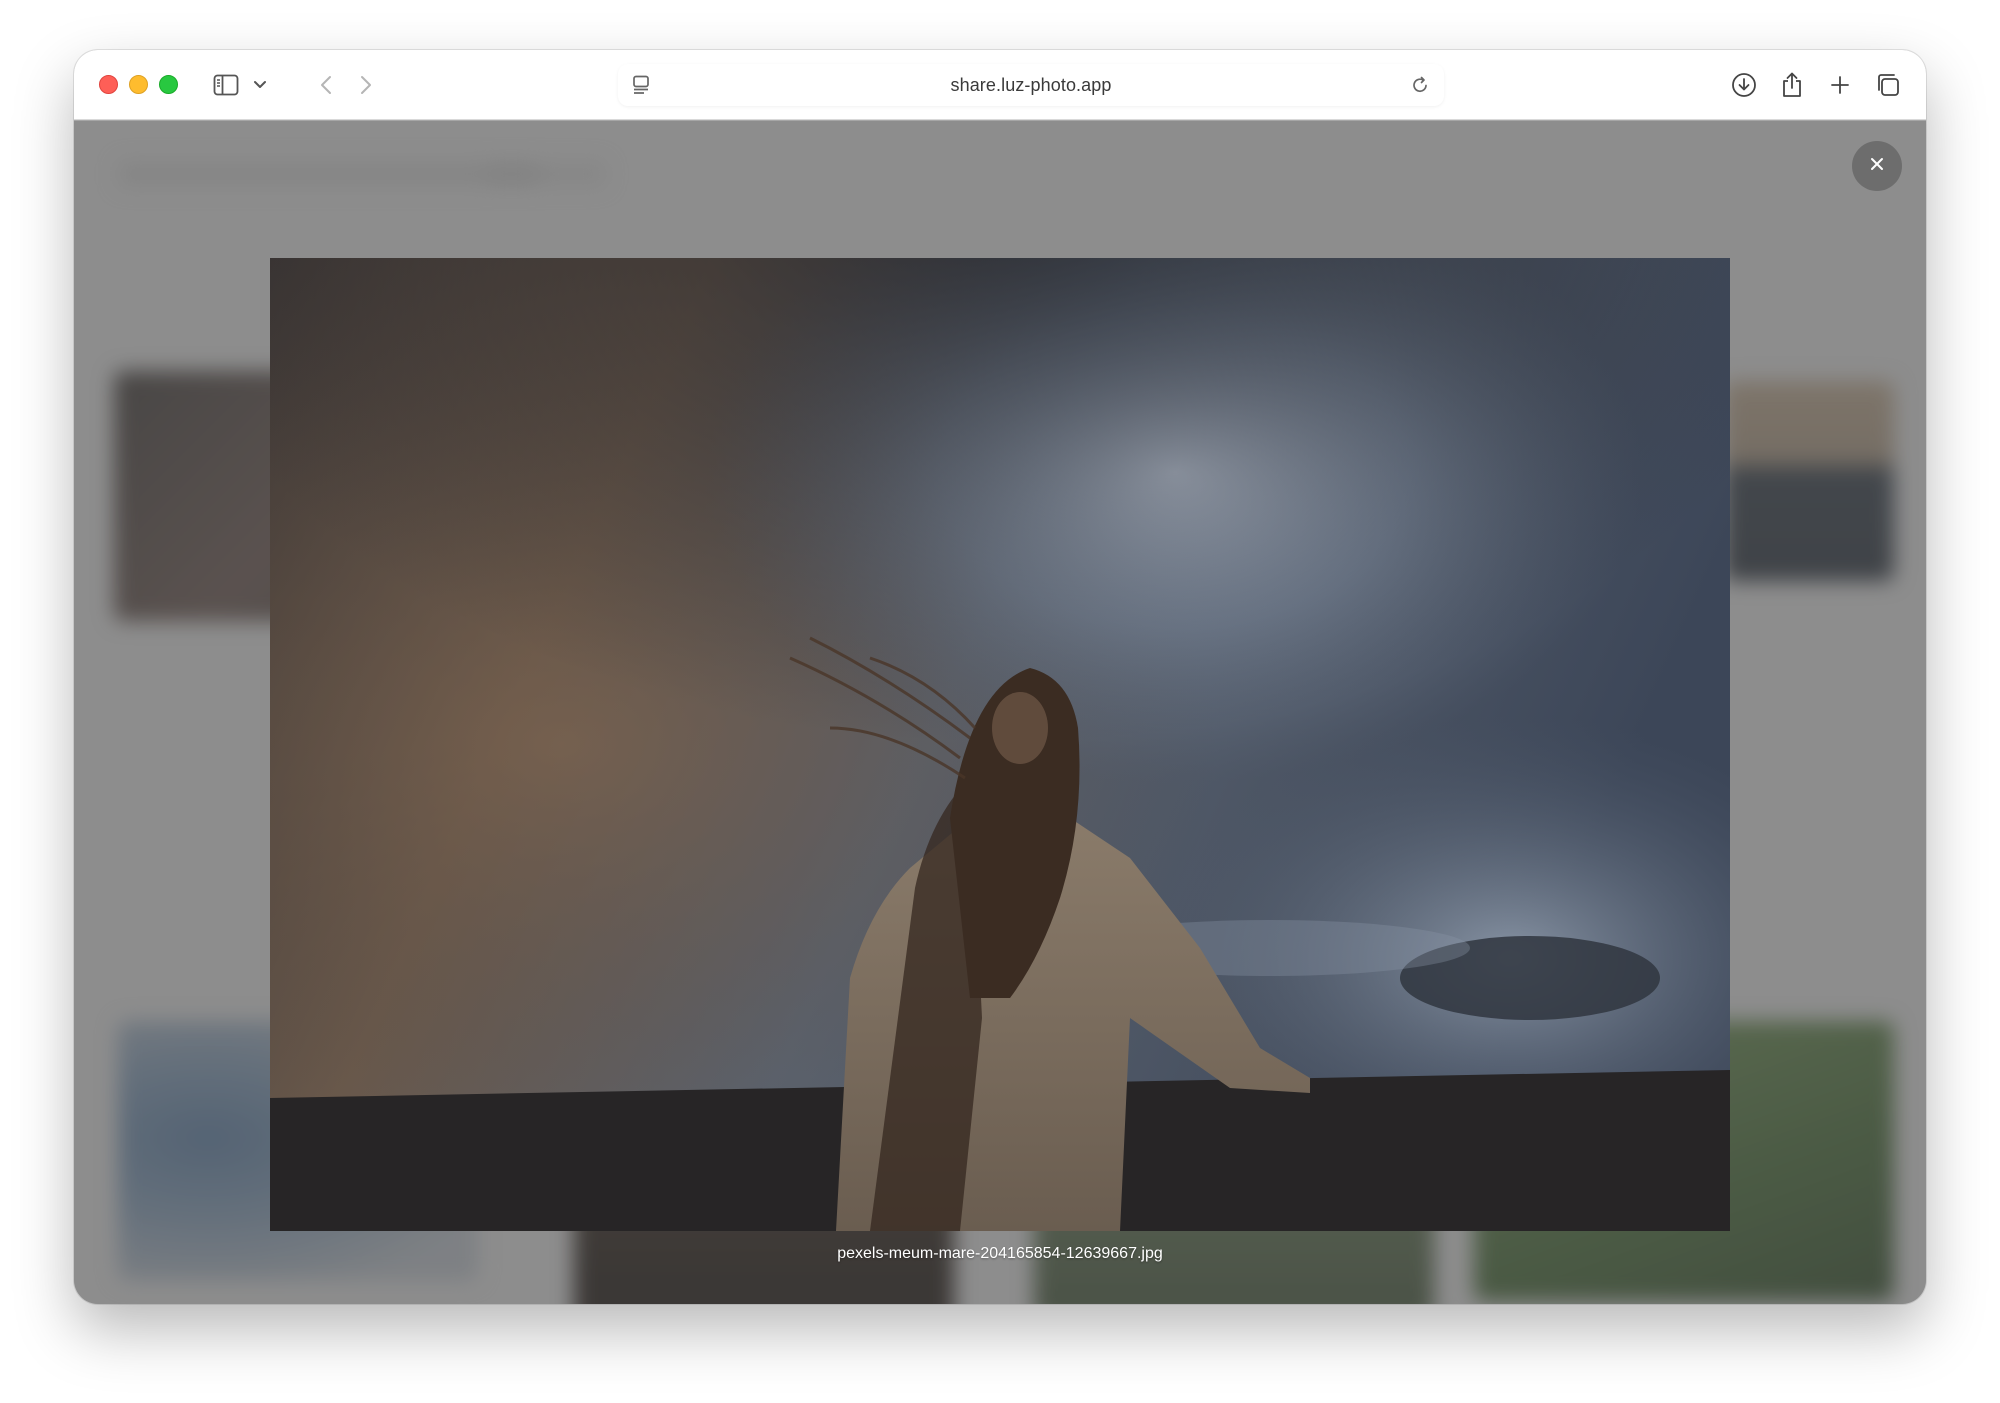  I want to click on sidebar-toggle-button, so click(240, 85).